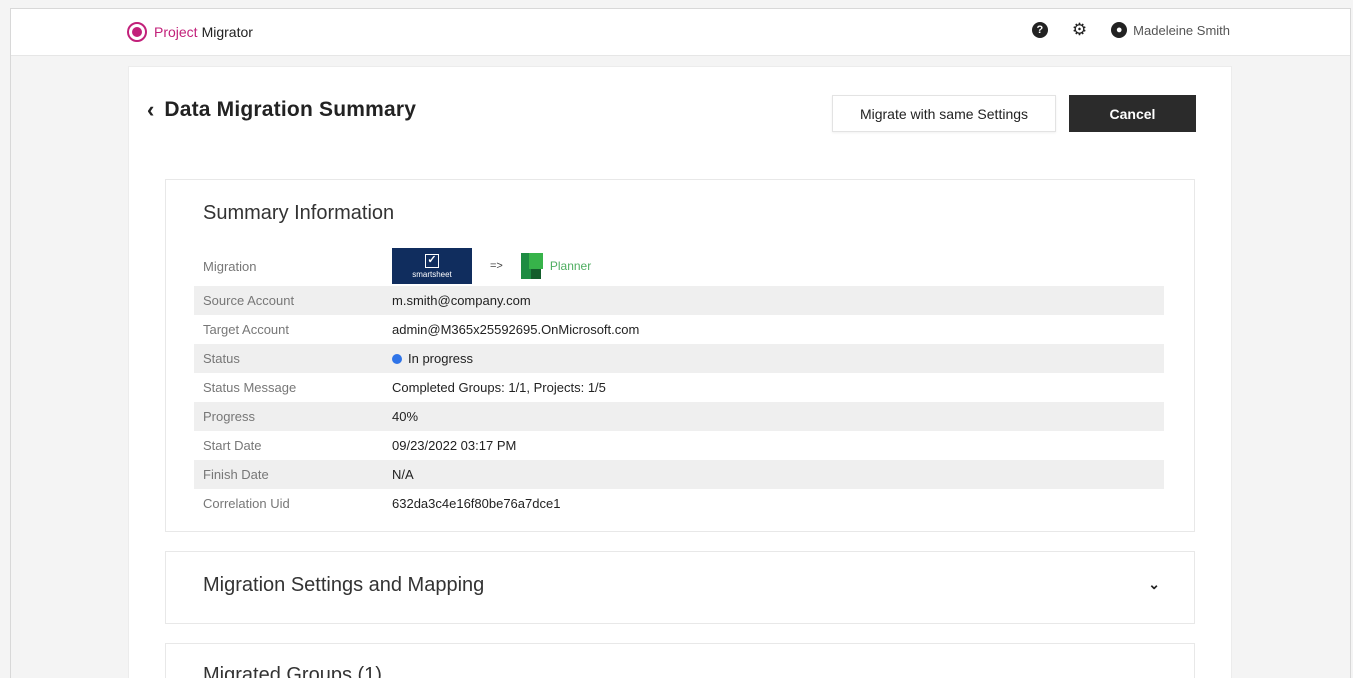 This screenshot has width=1353, height=678. What do you see at coordinates (1119, 30) in the screenshot?
I see `user-avatar-icon: ●` at bounding box center [1119, 30].